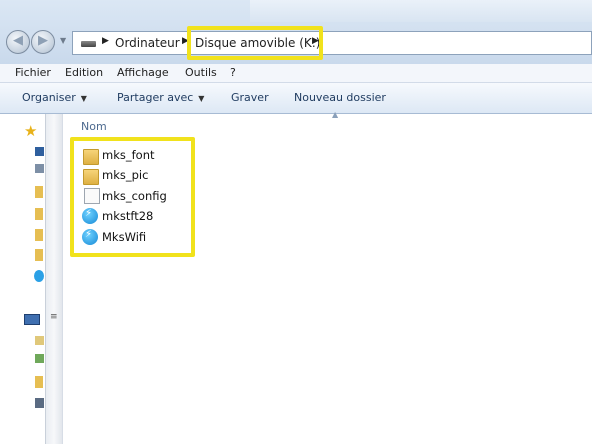  I want to click on column-header-name: Nom, so click(94, 126).